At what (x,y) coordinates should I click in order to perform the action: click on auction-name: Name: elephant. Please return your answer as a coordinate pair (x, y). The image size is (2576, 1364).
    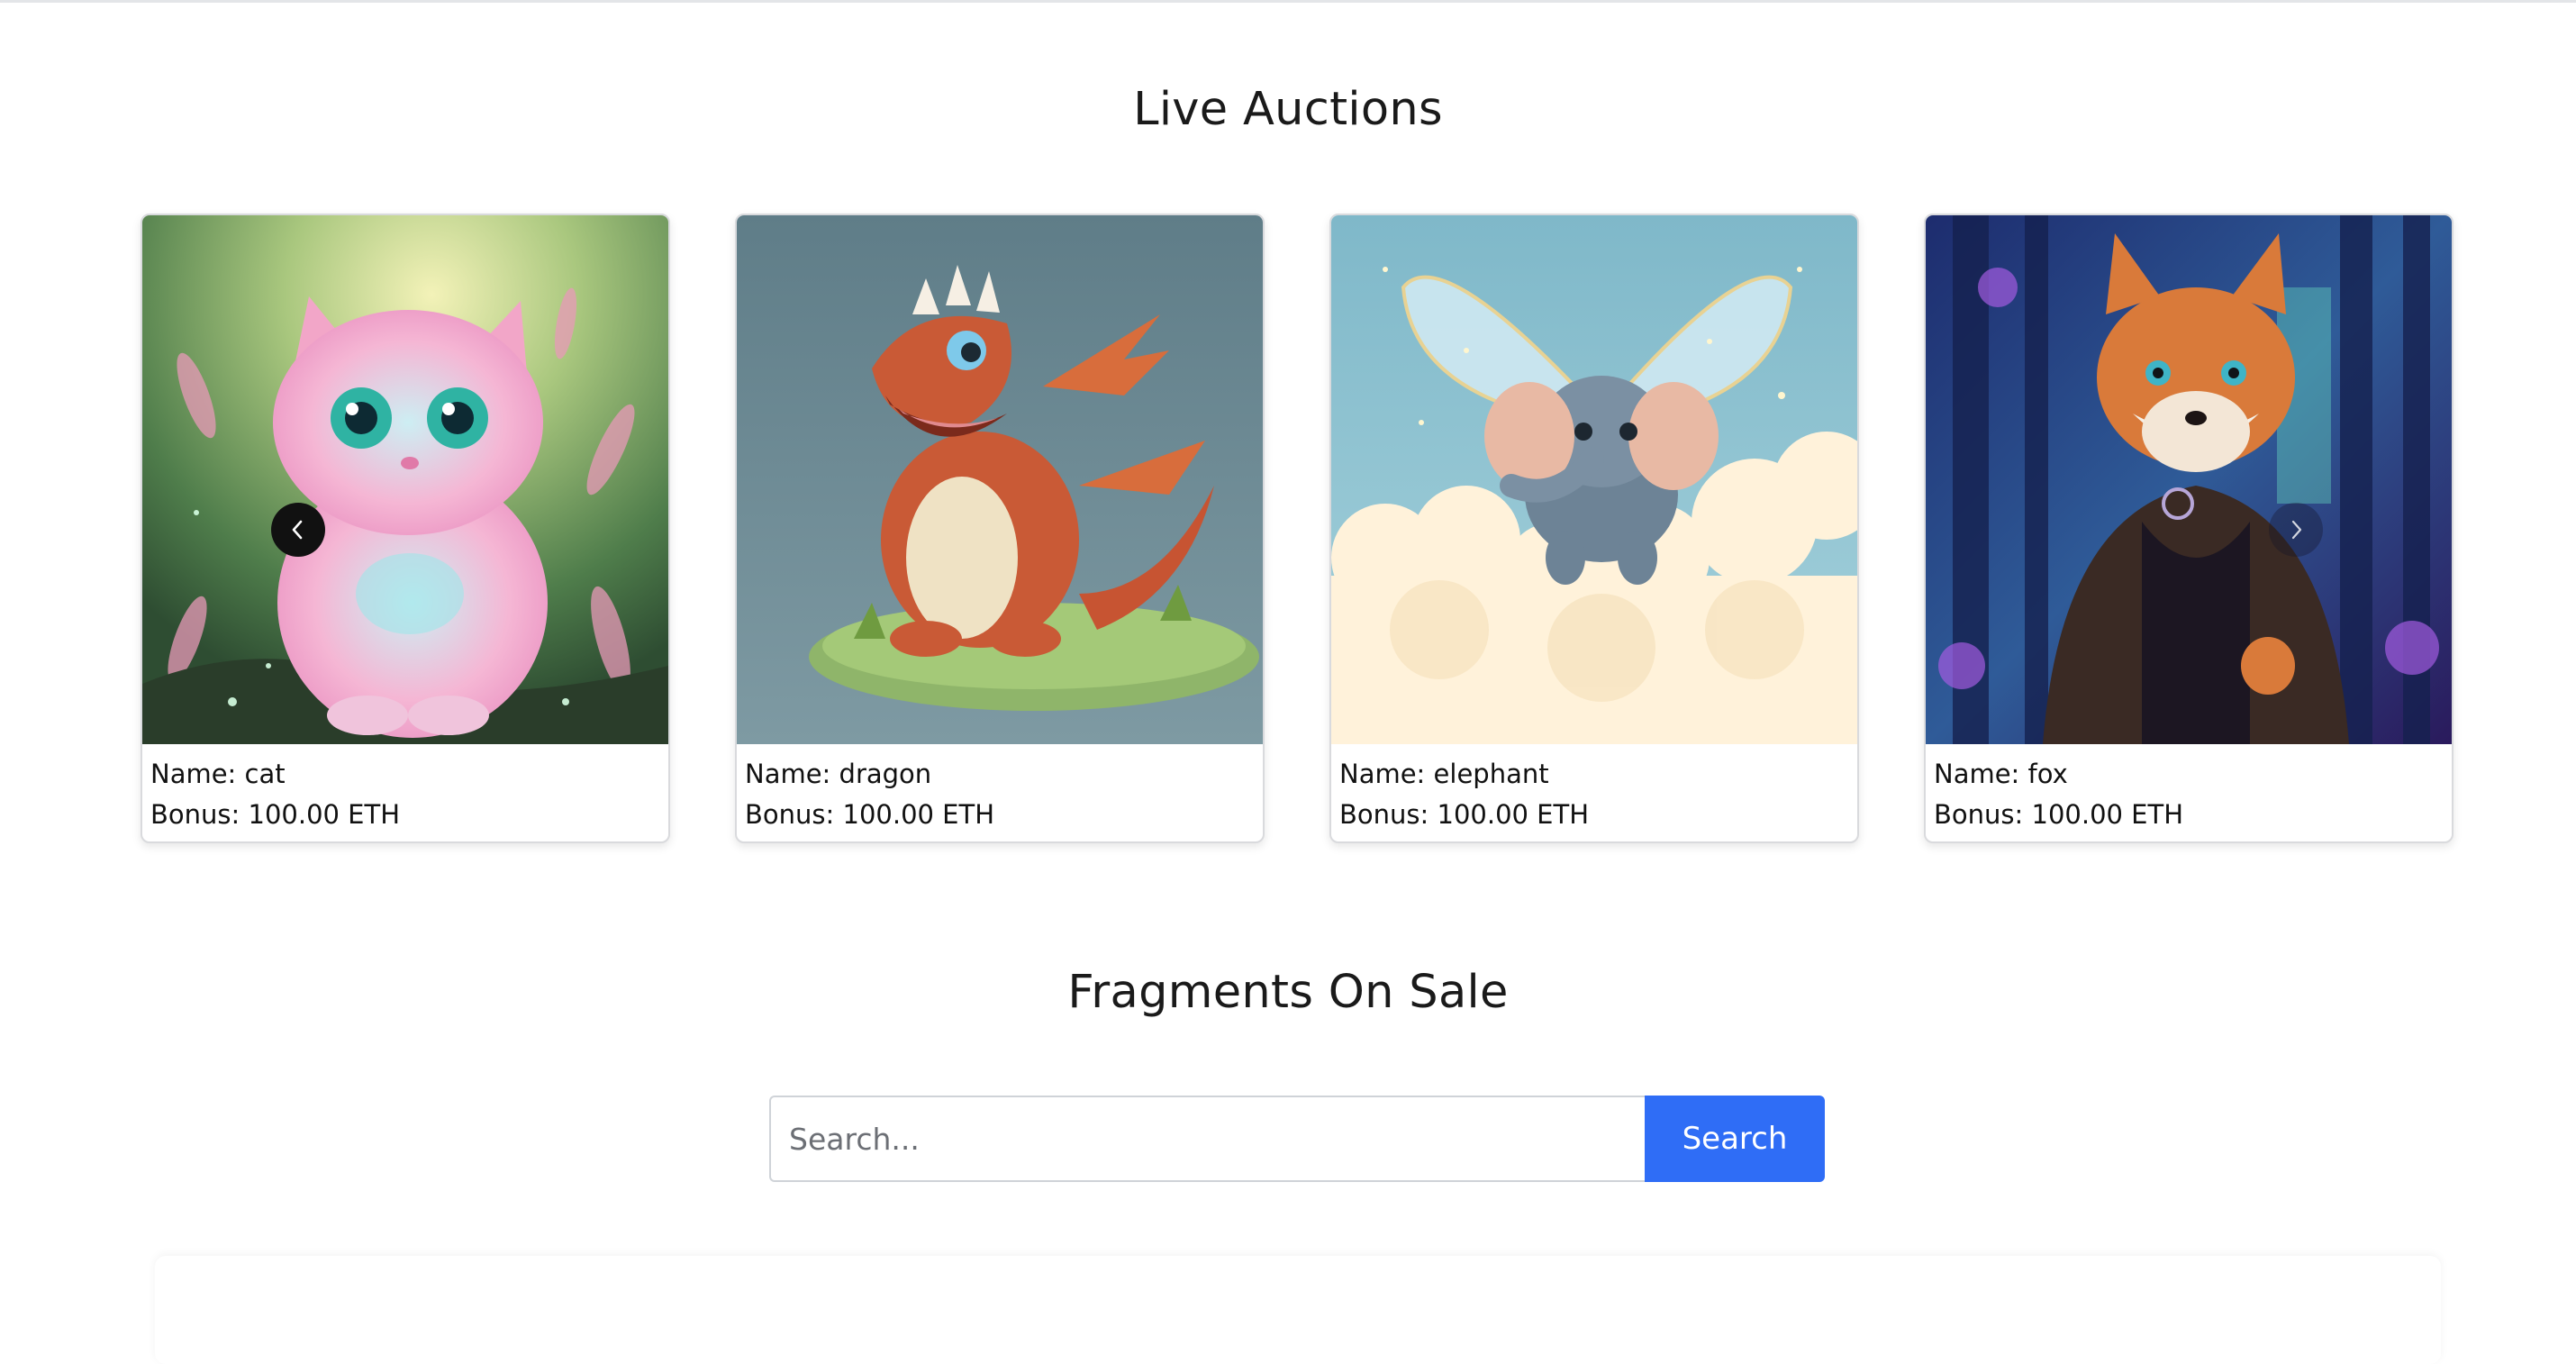
    Looking at the image, I should click on (1444, 774).